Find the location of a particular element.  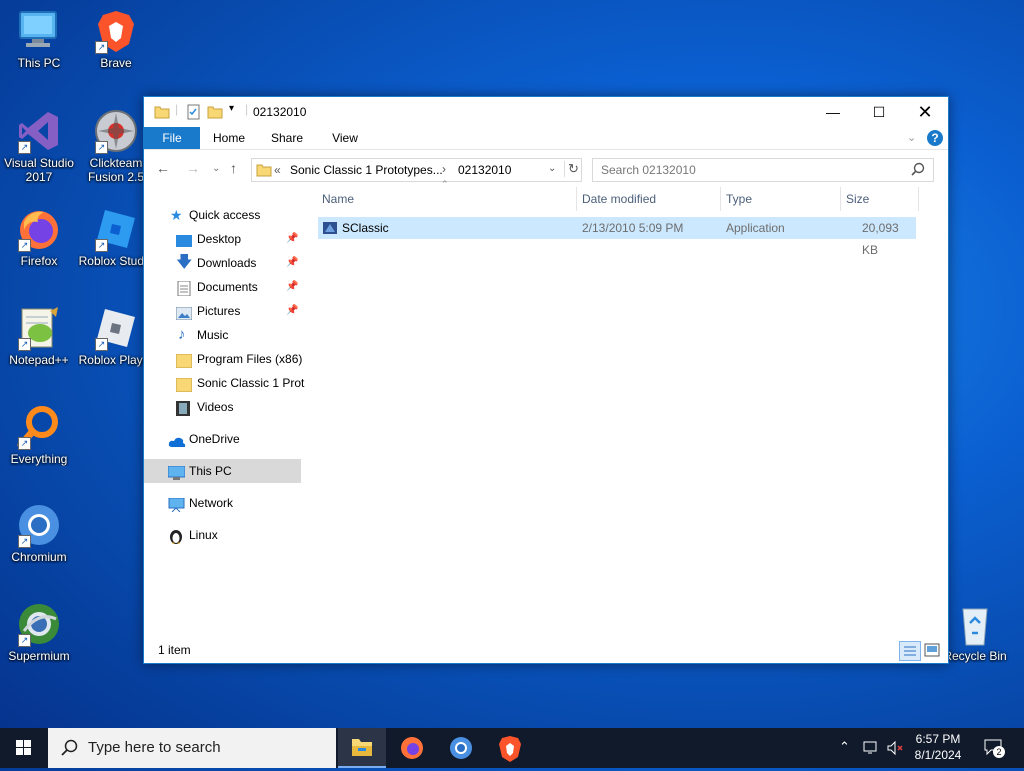

brave-icon is located at coordinates (510, 749).